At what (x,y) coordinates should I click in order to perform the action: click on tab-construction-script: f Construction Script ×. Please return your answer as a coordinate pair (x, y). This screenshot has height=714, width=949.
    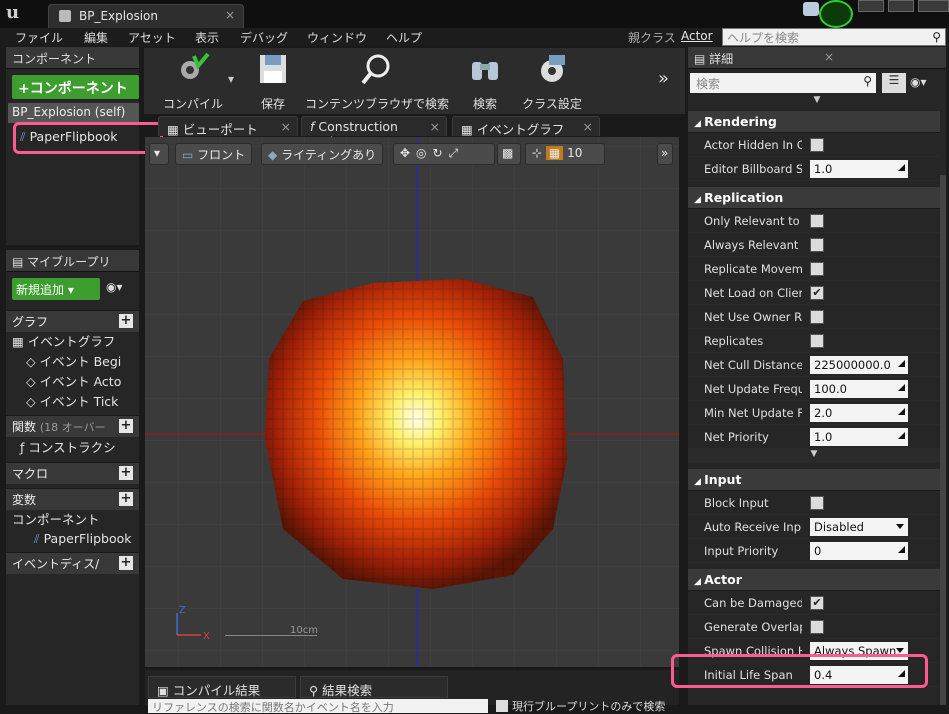
    Looking at the image, I should click on (374, 132).